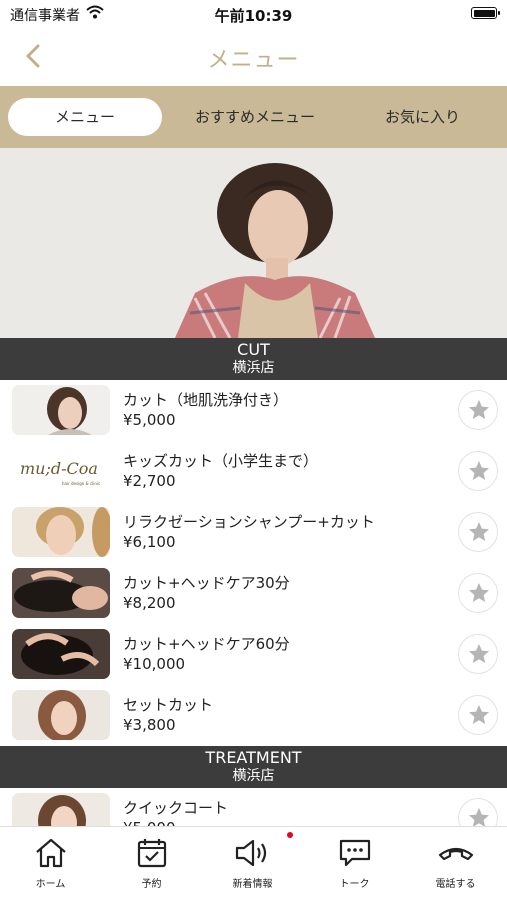 The image size is (507, 901). I want to click on section-header-treatment: TREATMENT 横浜店, so click(253, 767).